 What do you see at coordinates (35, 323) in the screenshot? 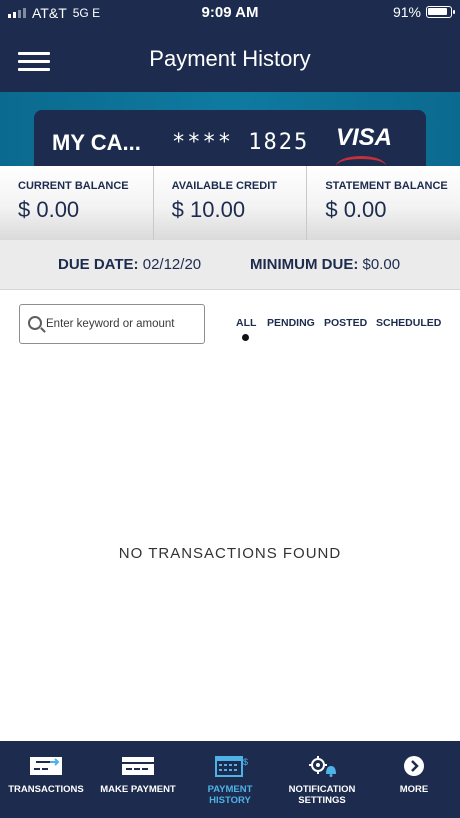
I see `search-icon` at bounding box center [35, 323].